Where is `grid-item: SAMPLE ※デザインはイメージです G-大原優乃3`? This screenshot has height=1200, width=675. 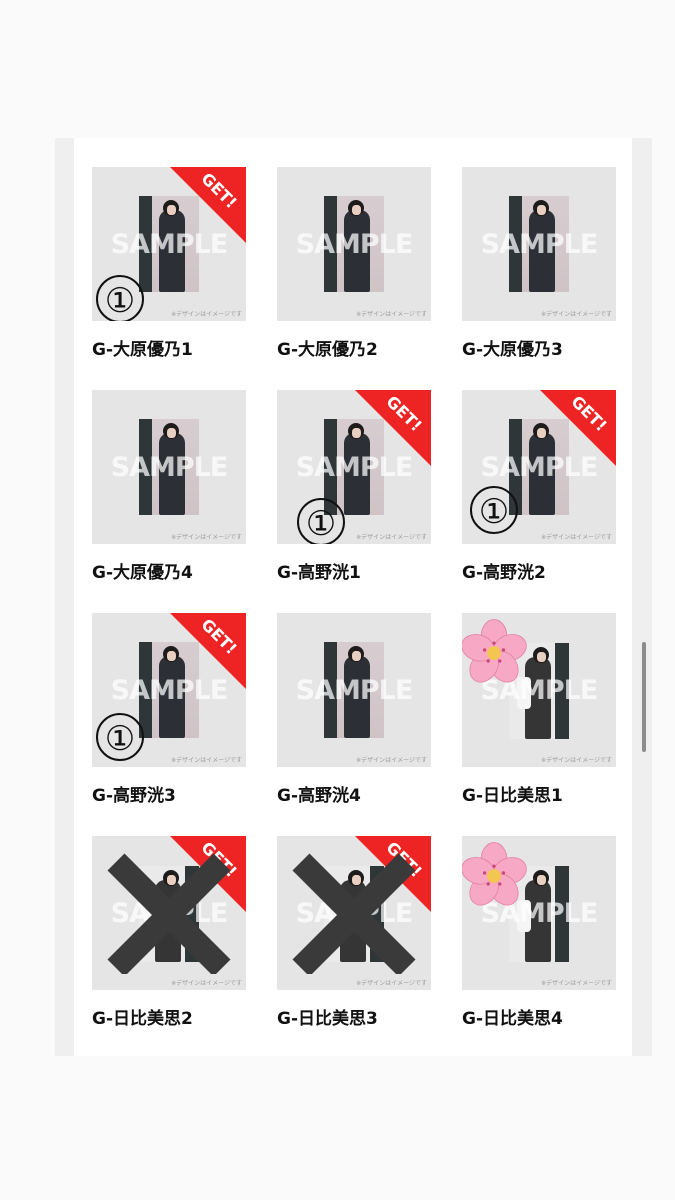 grid-item: SAMPLE ※デザインはイメージです G-大原優乃3 is located at coordinates (539, 278).